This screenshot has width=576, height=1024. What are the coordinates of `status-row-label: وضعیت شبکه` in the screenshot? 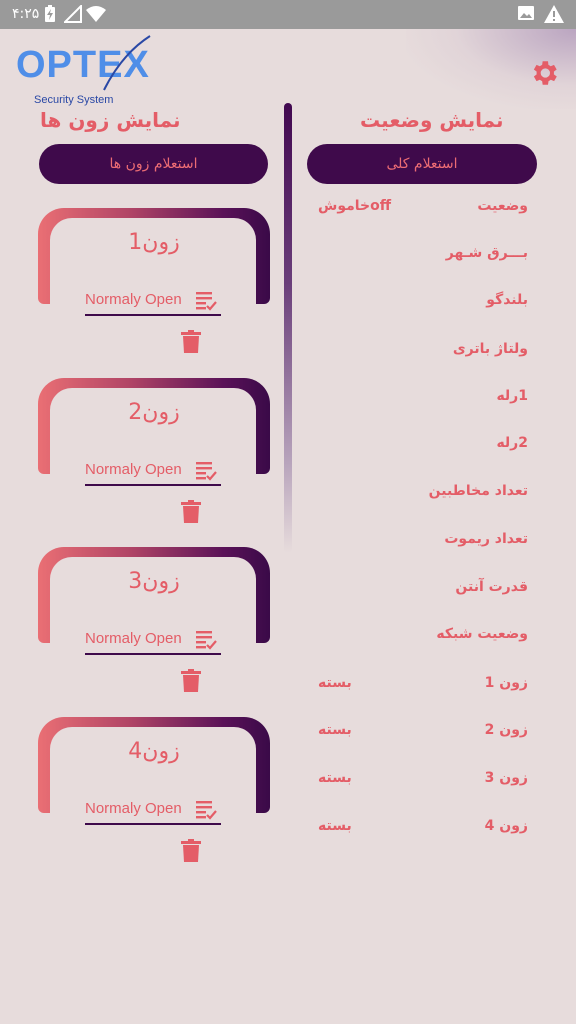 It's located at (482, 634).